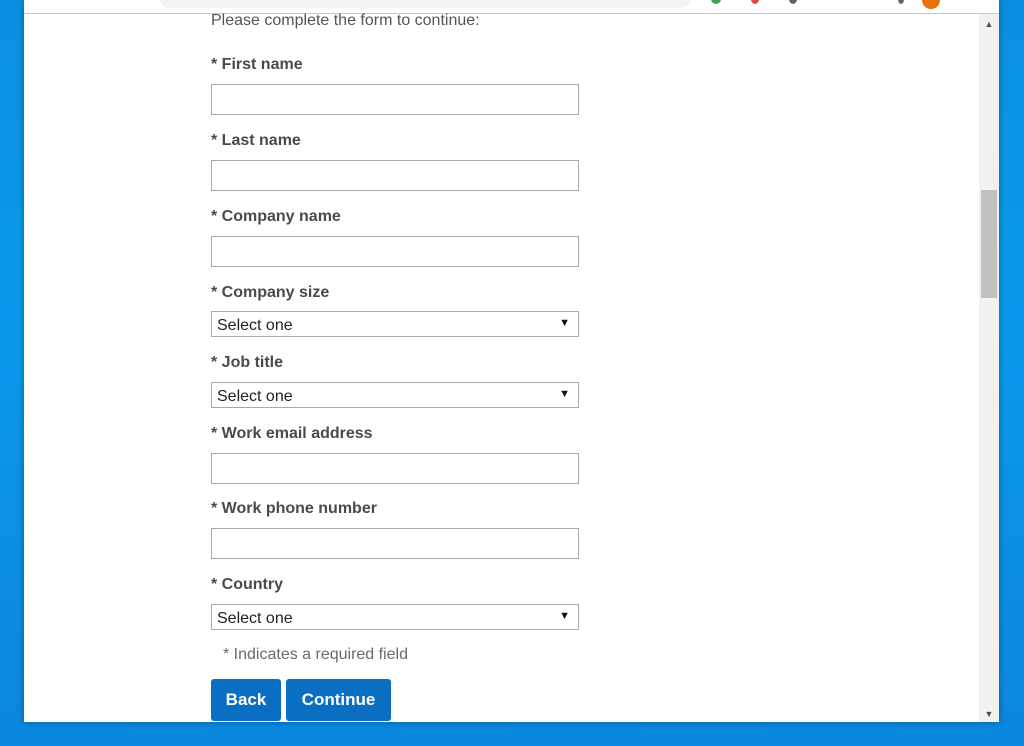 This screenshot has height=746, width=1024. Describe the element at coordinates (395, 251) in the screenshot. I see `company-name-field` at that location.